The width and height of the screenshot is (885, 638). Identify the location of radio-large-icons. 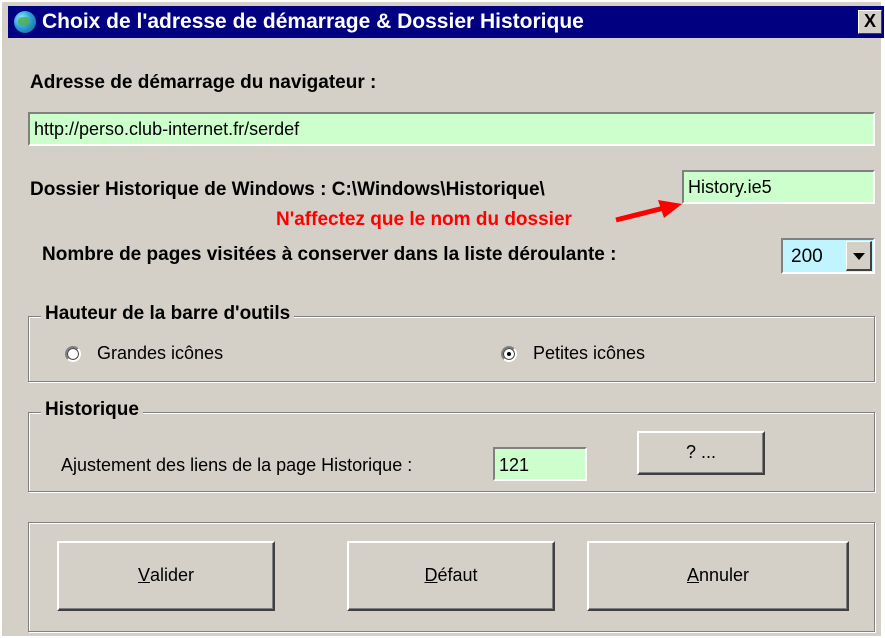
(73, 354).